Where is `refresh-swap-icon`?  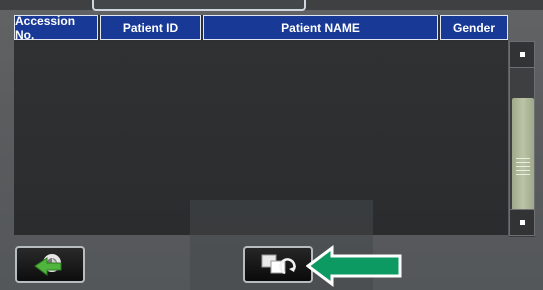
refresh-swap-icon is located at coordinates (278, 264).